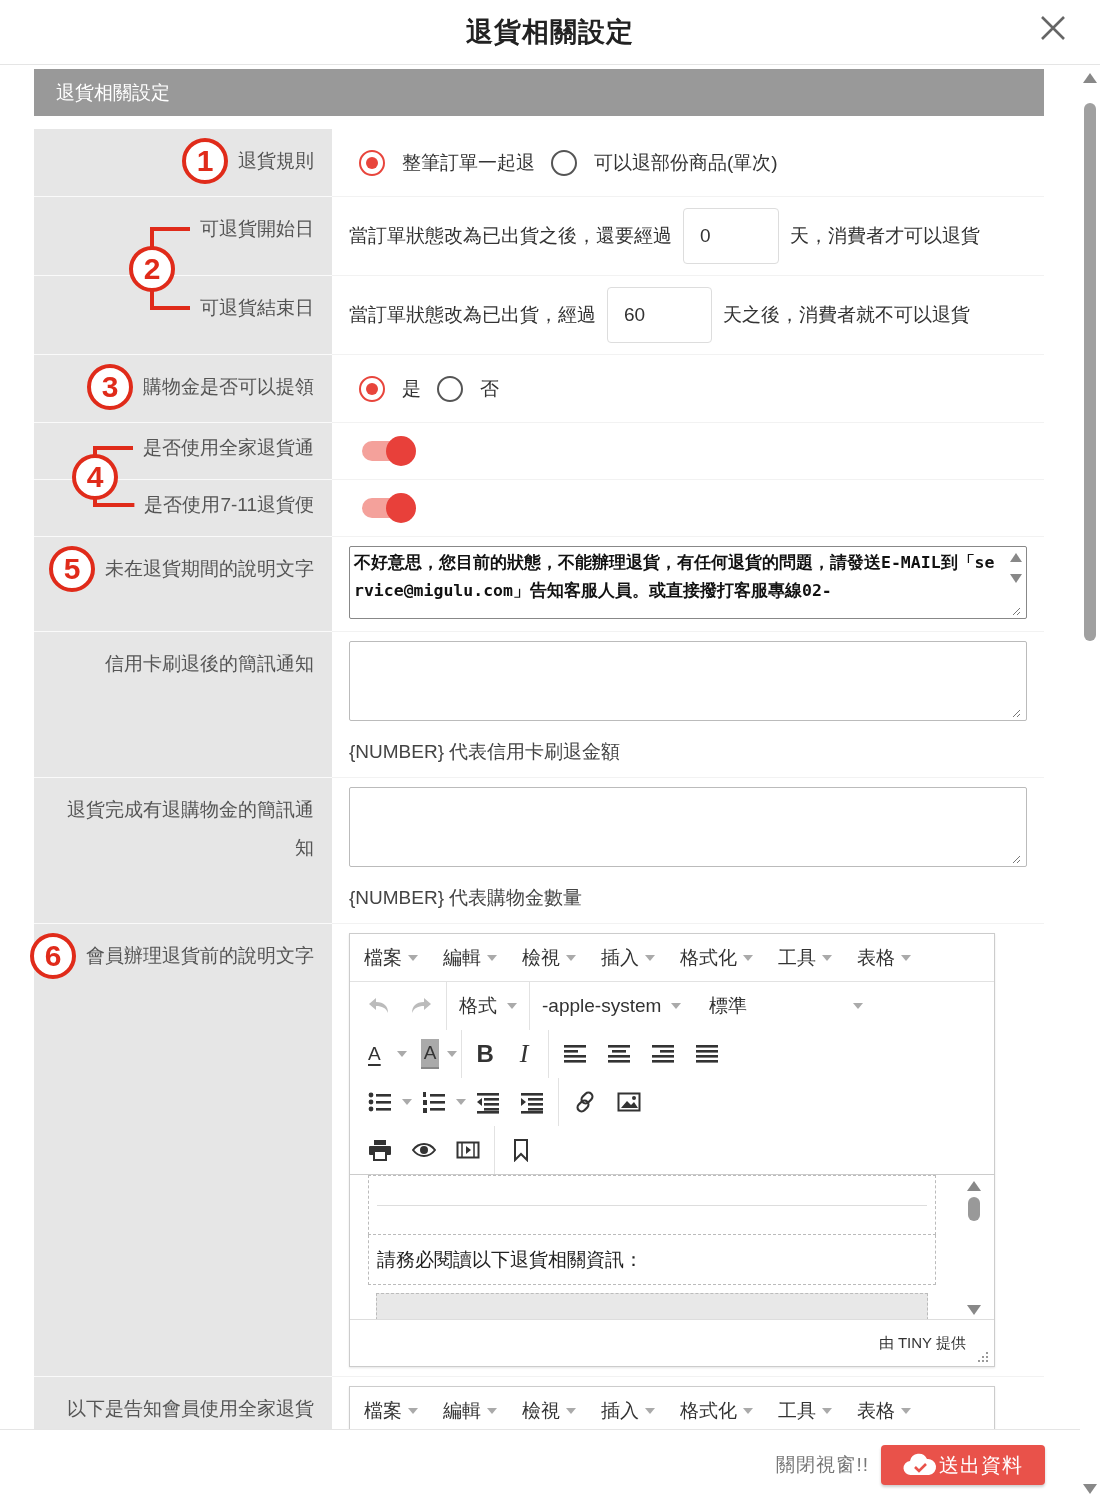  Describe the element at coordinates (612, 1006) in the screenshot. I see `font-dropdown: -apple-system` at that location.